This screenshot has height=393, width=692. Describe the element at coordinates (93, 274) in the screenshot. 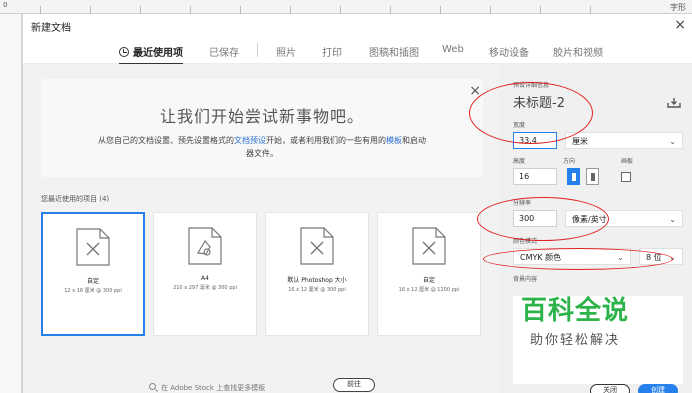

I see `preset-card: 自定 12 x 16 厘米 @ 300 ppi` at that location.